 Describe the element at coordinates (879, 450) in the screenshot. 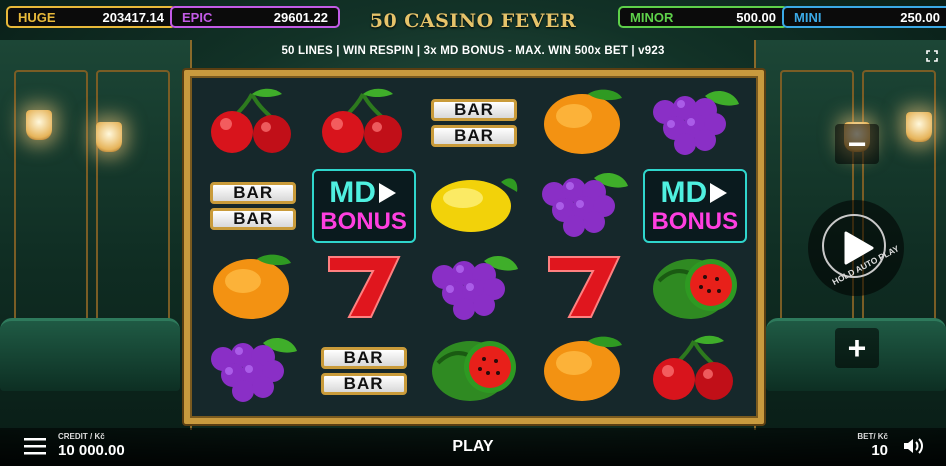

I see `bet-value: 10` at that location.